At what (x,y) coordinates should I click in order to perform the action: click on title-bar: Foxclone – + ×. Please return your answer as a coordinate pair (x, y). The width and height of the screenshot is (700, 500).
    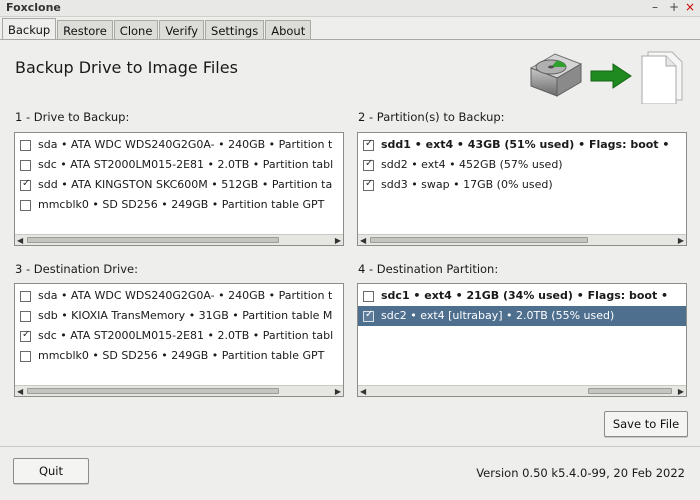
    Looking at the image, I should click on (350, 8).